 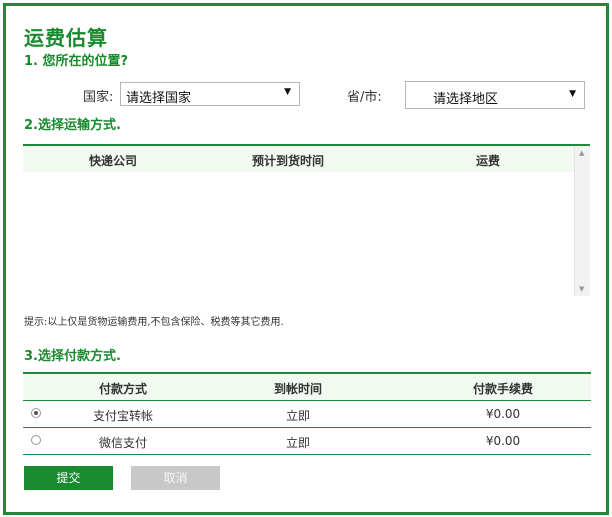 I want to click on col-arrival-time: 到帐时间, so click(x=297, y=389).